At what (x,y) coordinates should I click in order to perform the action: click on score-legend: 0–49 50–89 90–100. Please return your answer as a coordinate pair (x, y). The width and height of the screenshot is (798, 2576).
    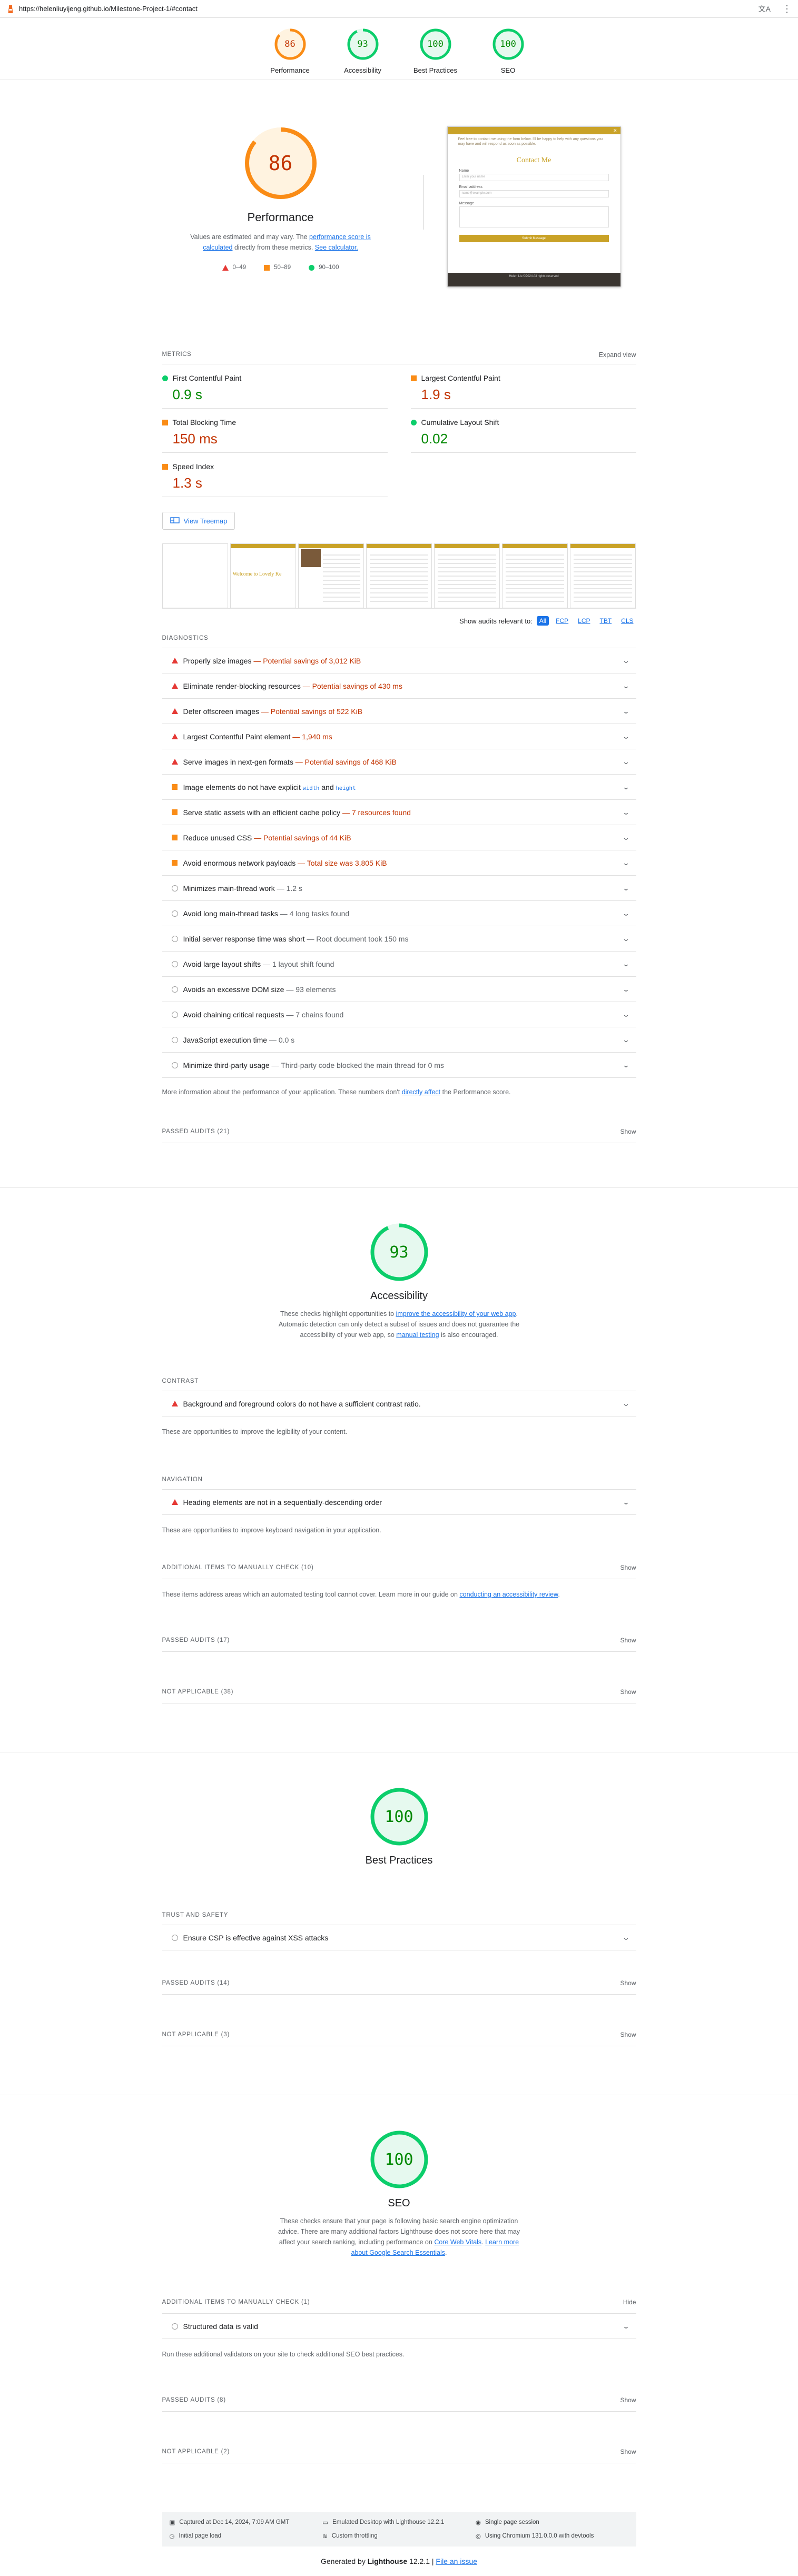
    Looking at the image, I should click on (281, 267).